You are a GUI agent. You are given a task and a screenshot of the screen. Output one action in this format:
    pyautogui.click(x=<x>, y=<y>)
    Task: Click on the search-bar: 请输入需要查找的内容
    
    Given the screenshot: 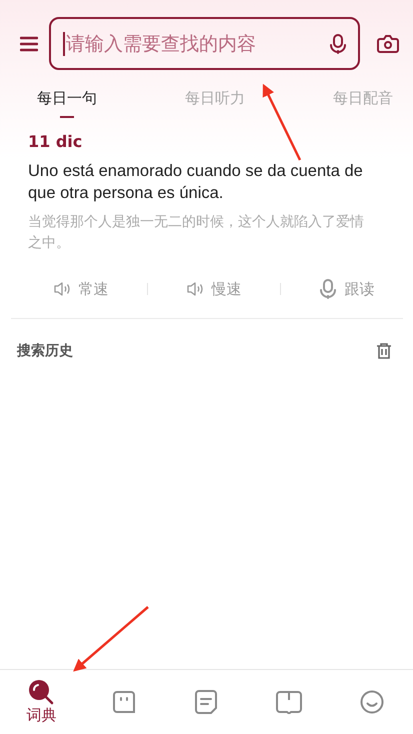 What is the action you would take?
    pyautogui.click(x=204, y=43)
    